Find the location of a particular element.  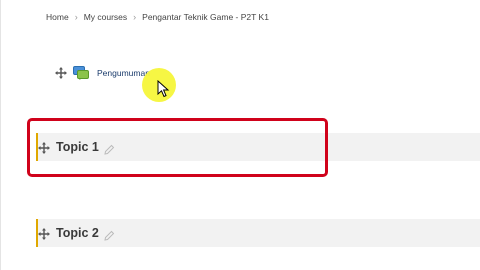

breadcrumb-my-courses: My courses is located at coordinates (105, 17).